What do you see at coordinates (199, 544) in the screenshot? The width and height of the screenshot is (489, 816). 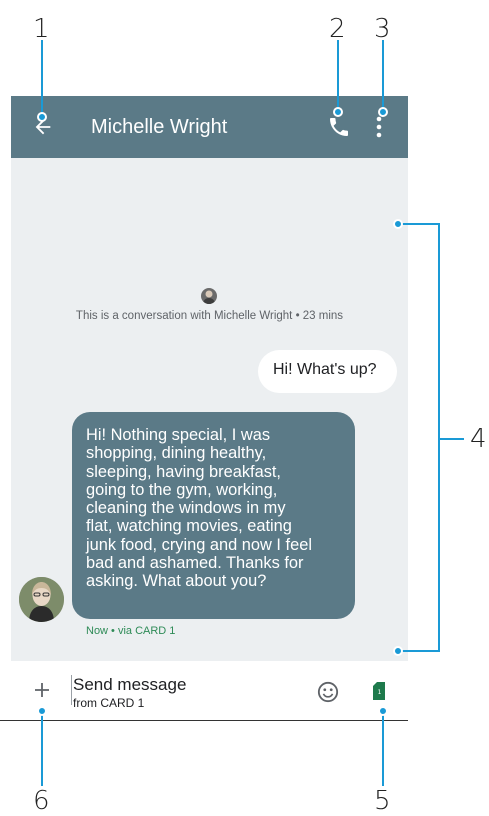 I see `message-line: junk food, crying and now I feel` at bounding box center [199, 544].